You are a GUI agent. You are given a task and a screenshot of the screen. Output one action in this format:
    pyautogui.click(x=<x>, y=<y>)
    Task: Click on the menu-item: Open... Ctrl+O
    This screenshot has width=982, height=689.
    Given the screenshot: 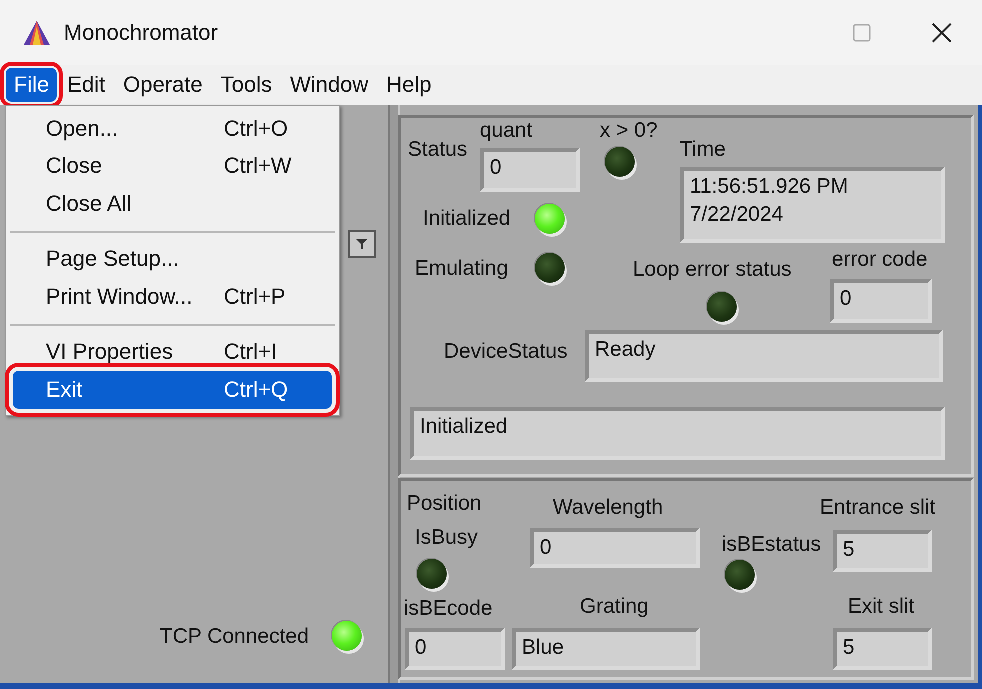 What is the action you would take?
    pyautogui.click(x=172, y=129)
    